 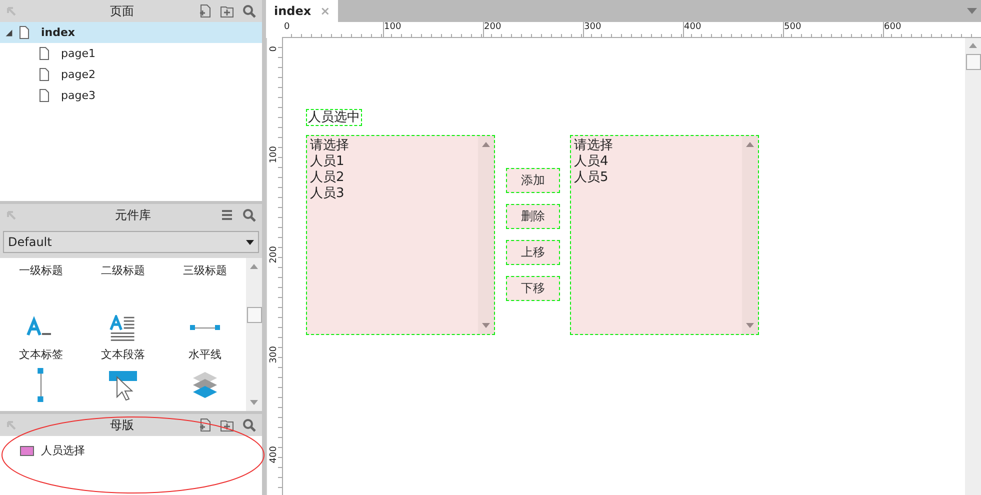 I want to click on page-label: page2, so click(x=78, y=74).